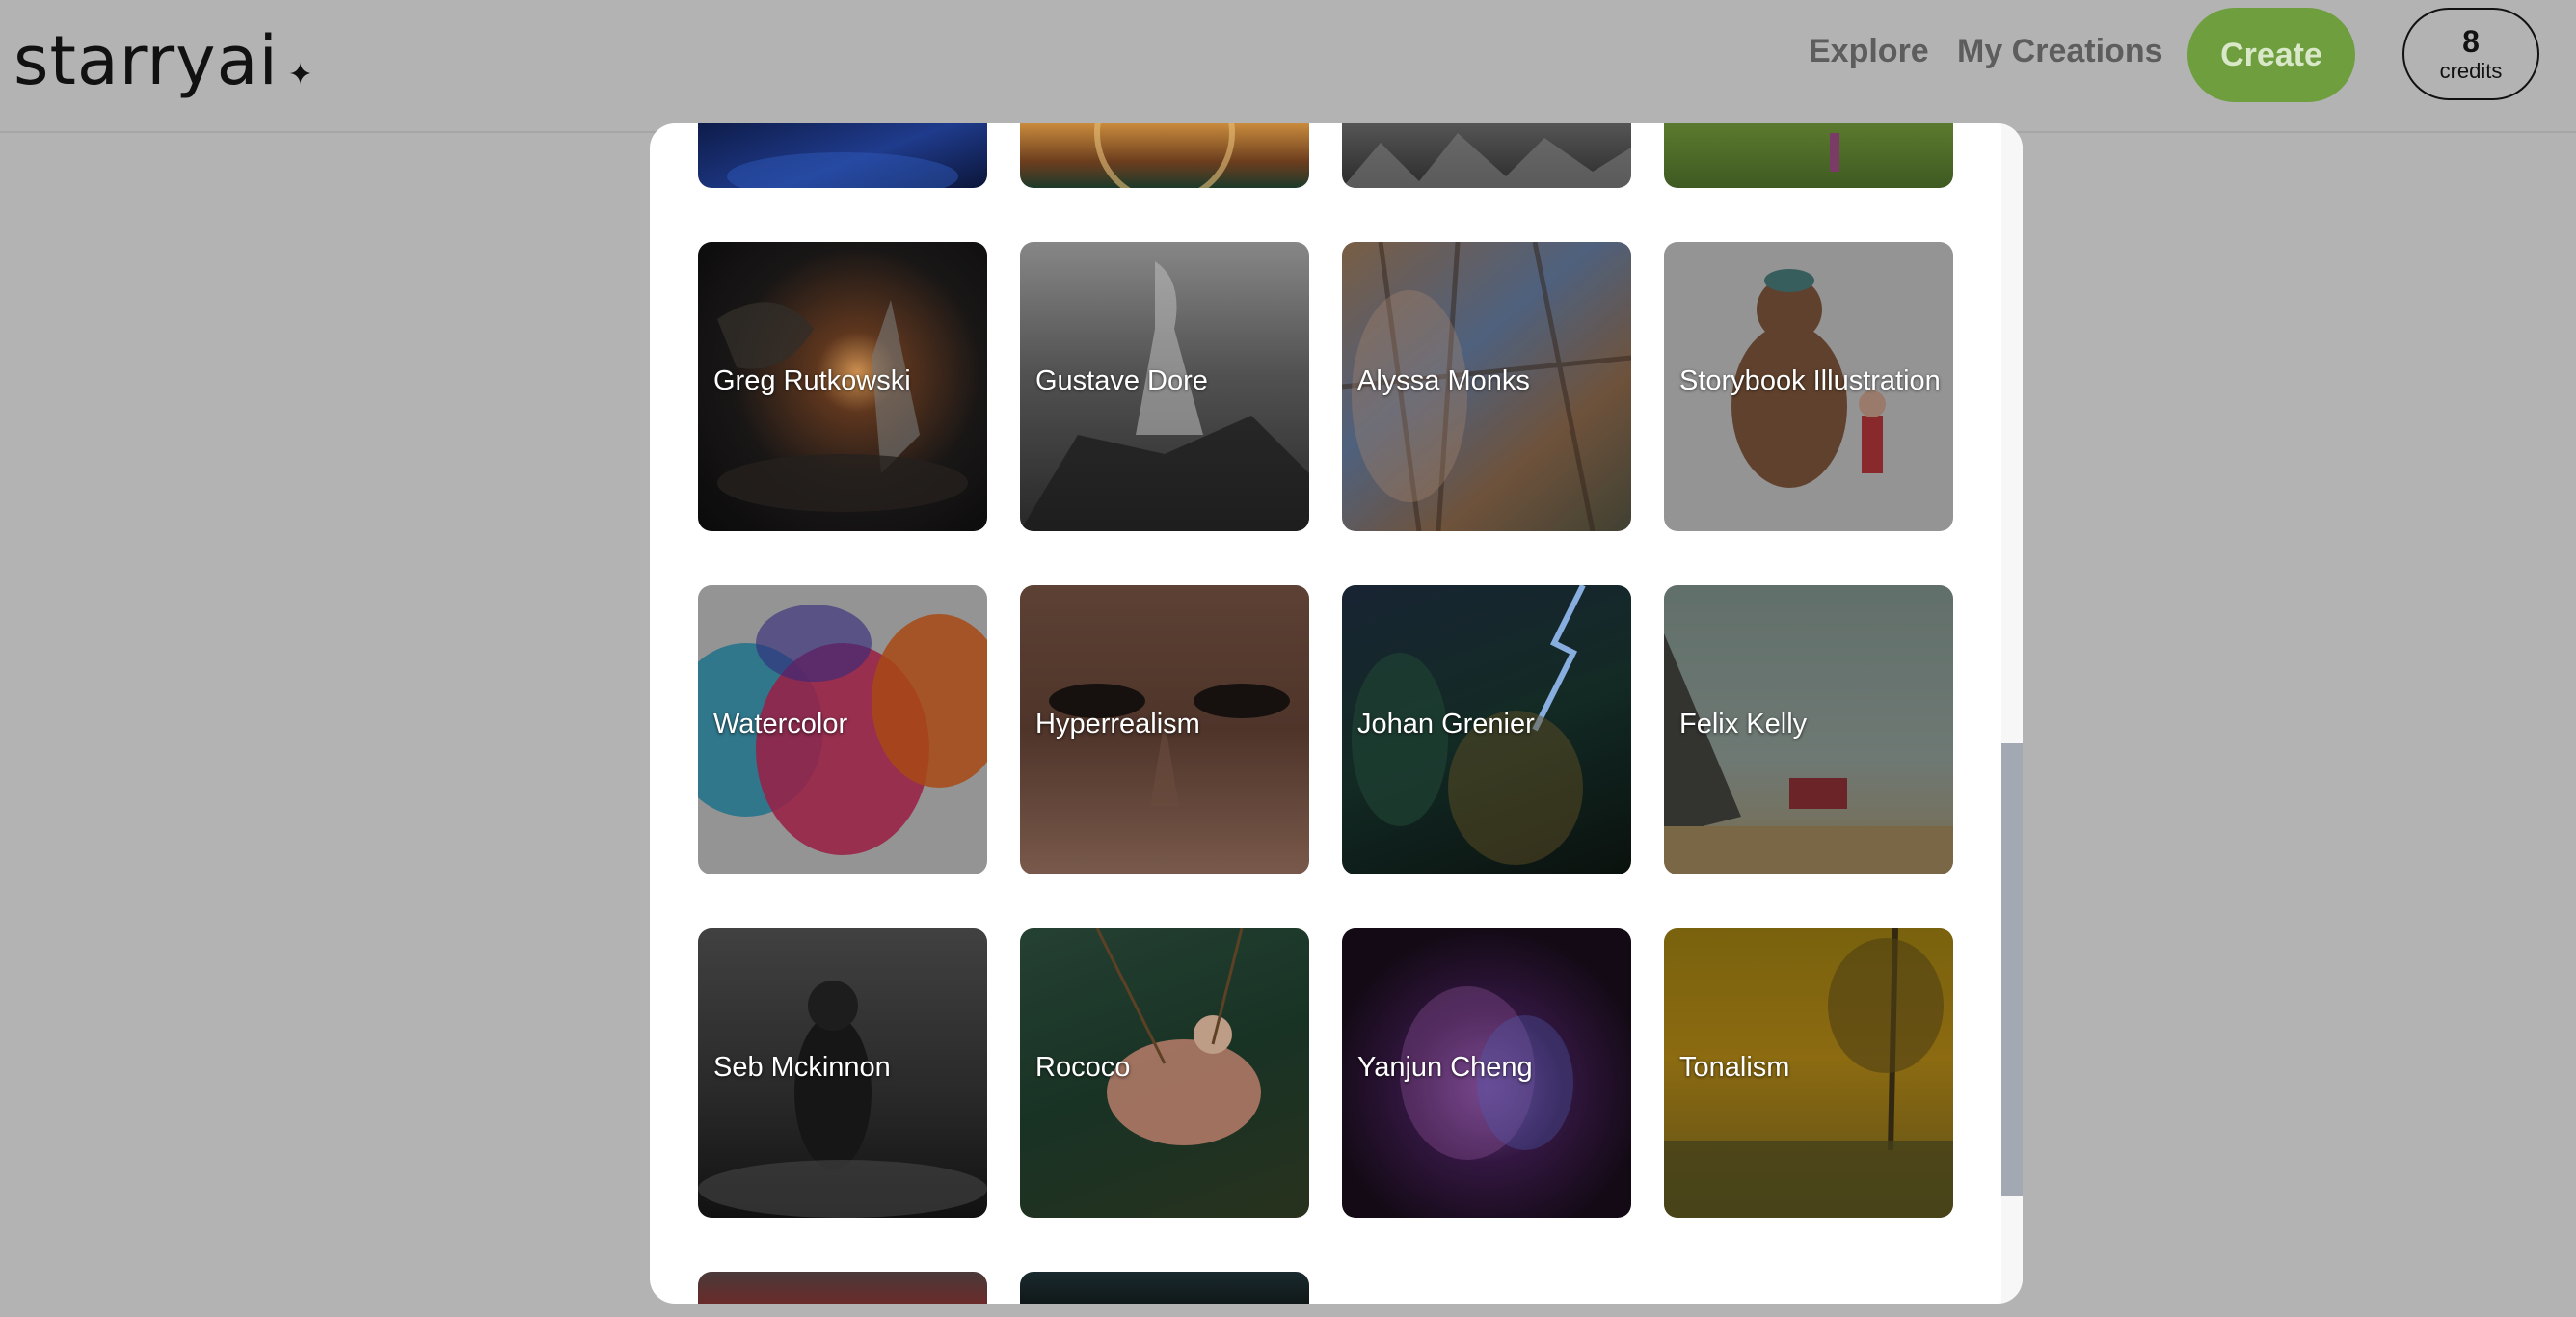  I want to click on tile-label: Johan Grenier, so click(1446, 724).